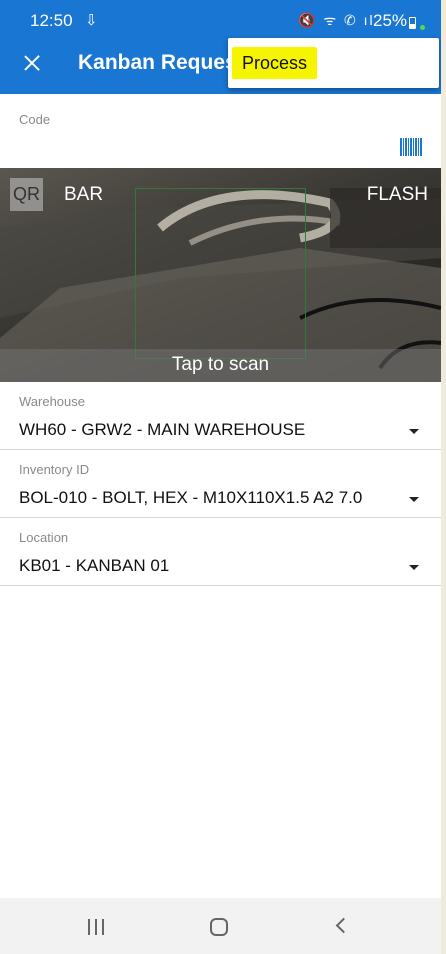 The image size is (446, 954). What do you see at coordinates (91, 20) in the screenshot?
I see `download-icon: ⇩` at bounding box center [91, 20].